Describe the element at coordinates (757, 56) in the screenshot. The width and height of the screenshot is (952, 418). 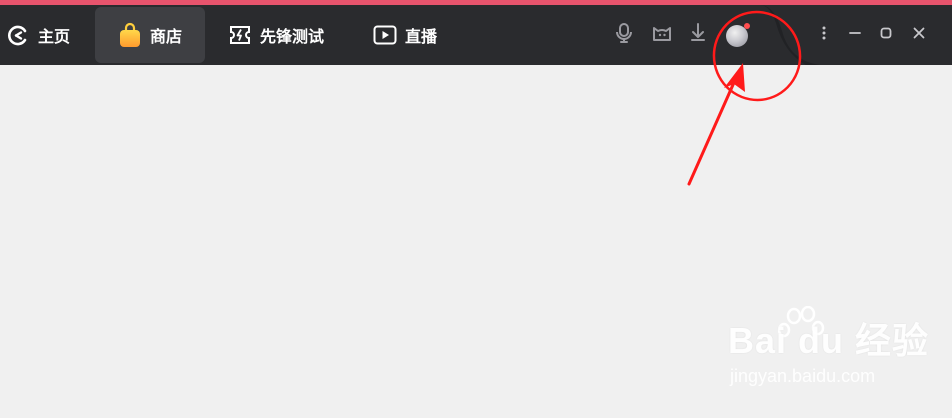
I see `annotation-circle` at that location.